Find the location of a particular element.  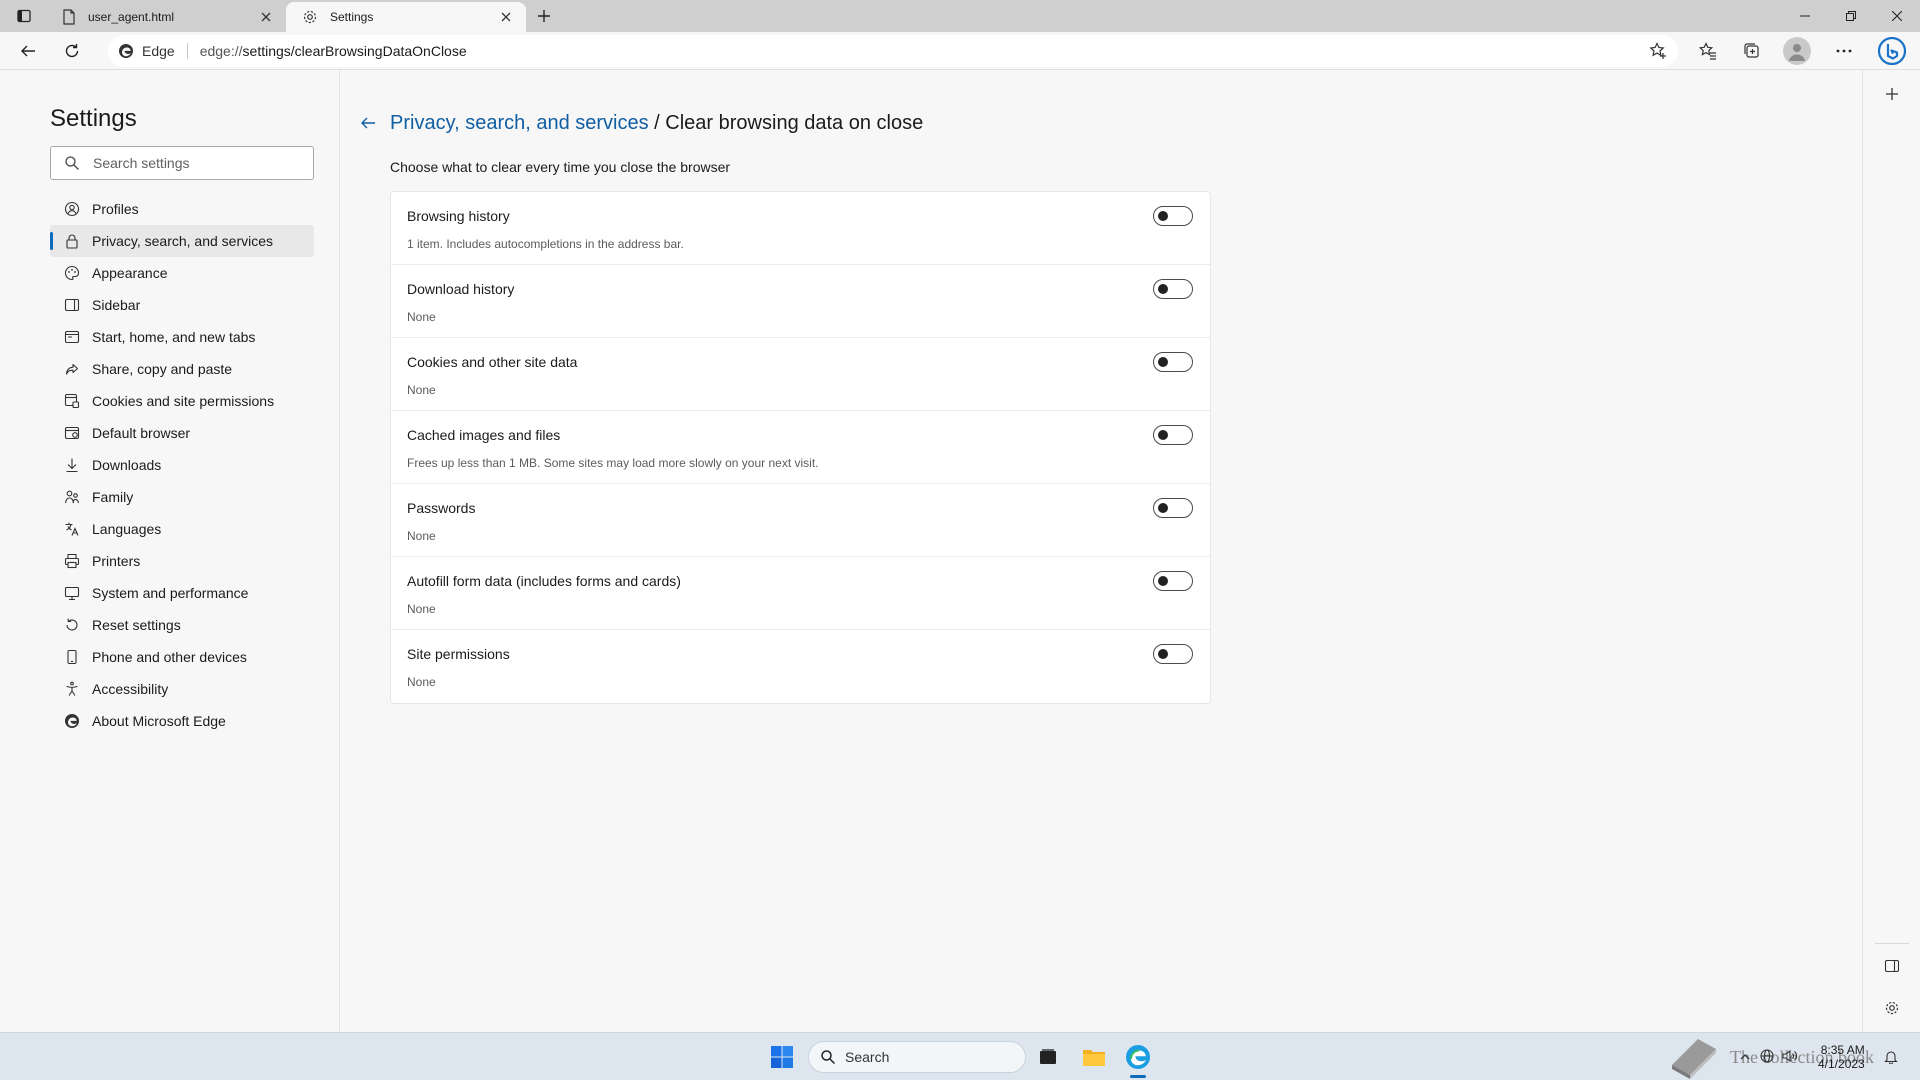

plus-icon is located at coordinates (1892, 94).